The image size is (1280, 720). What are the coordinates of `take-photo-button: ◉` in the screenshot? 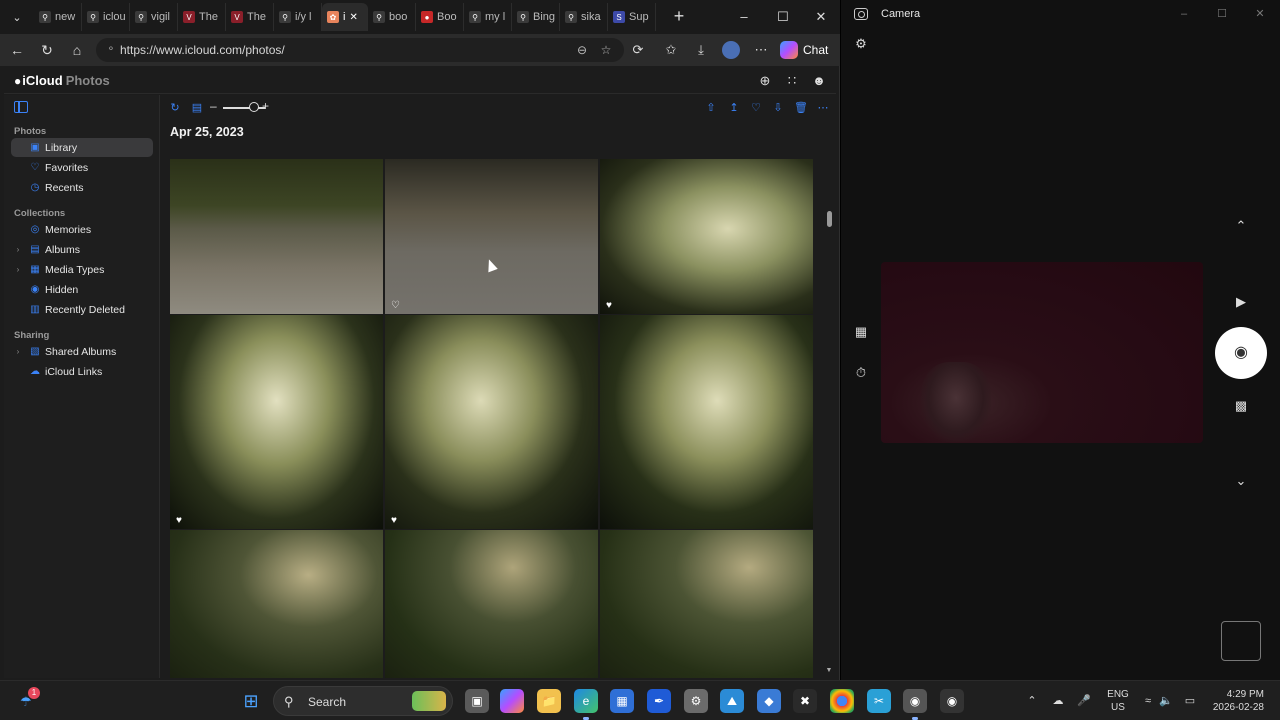 It's located at (1241, 353).